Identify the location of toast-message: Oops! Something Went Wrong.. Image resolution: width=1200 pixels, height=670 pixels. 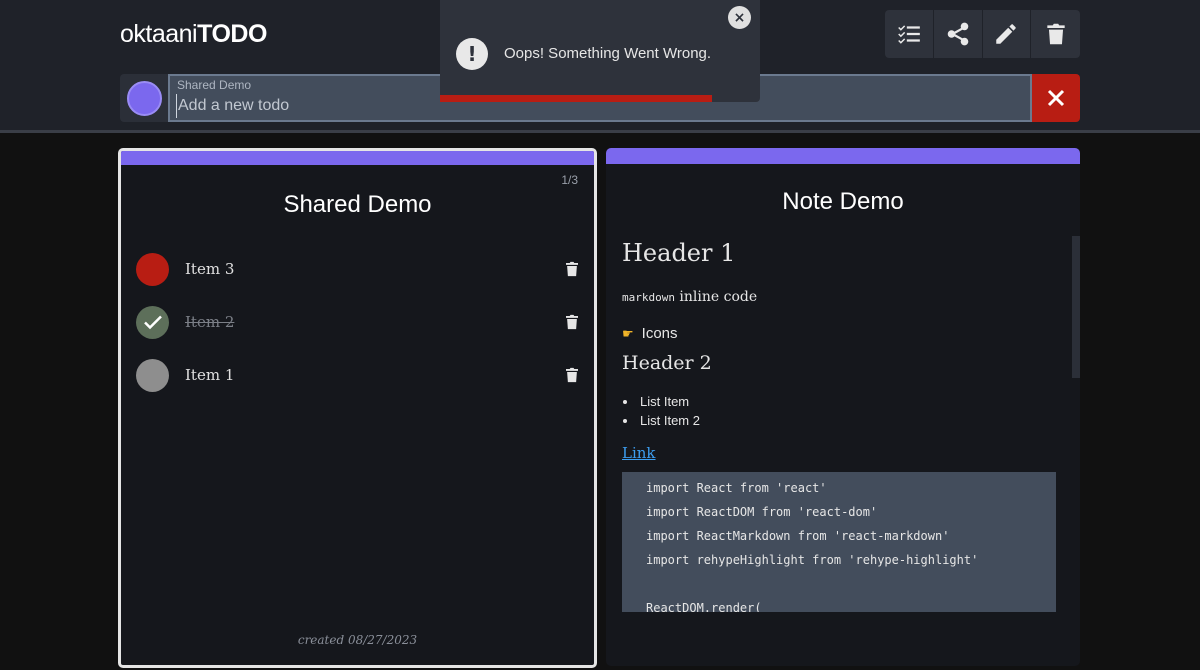
(608, 53).